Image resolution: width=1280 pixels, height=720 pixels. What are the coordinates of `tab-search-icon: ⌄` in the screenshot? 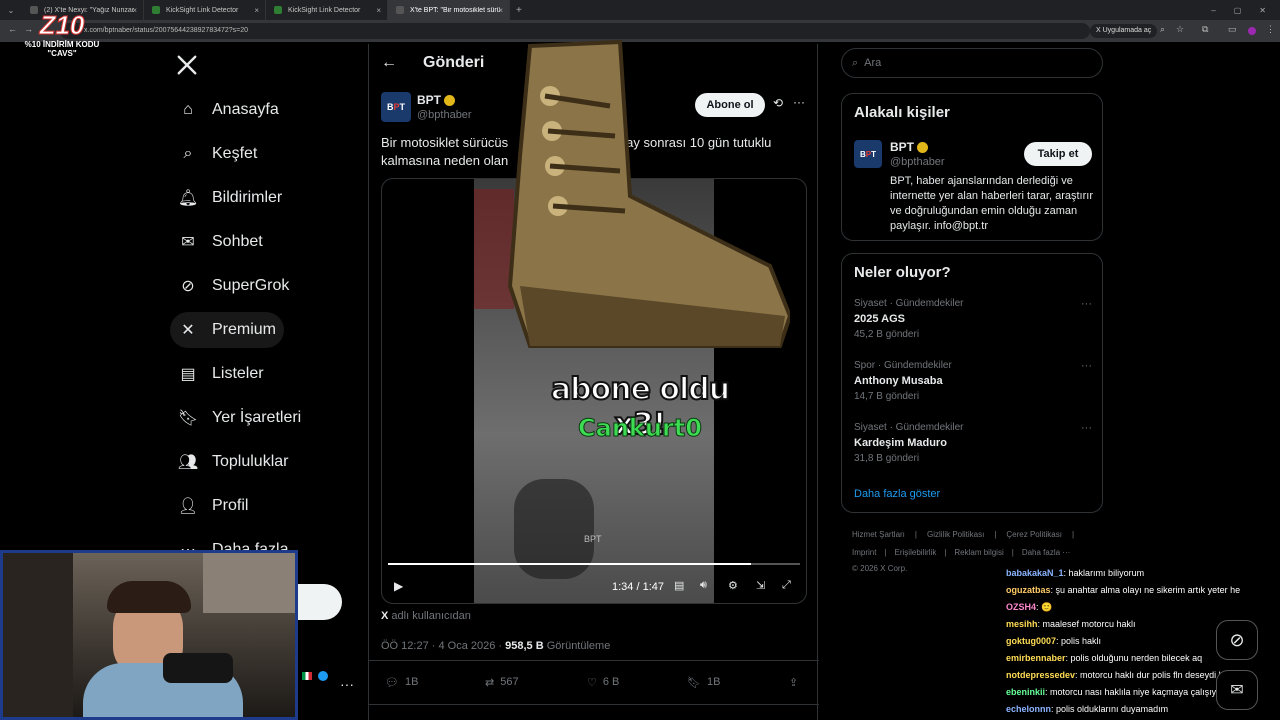 It's located at (11, 10).